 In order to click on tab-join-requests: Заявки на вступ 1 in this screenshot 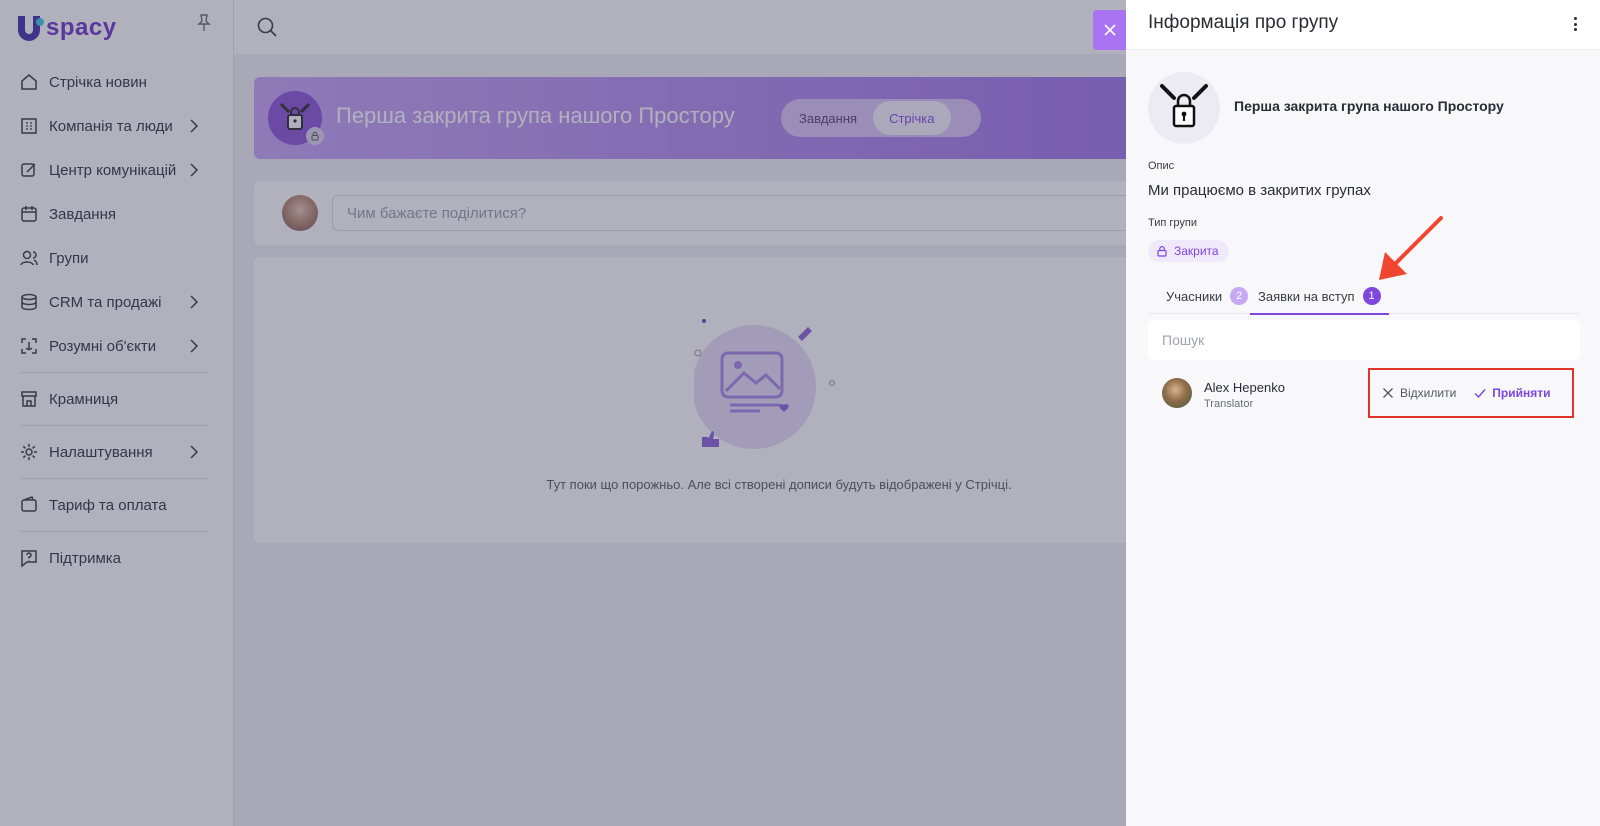, I will do `click(1319, 296)`.